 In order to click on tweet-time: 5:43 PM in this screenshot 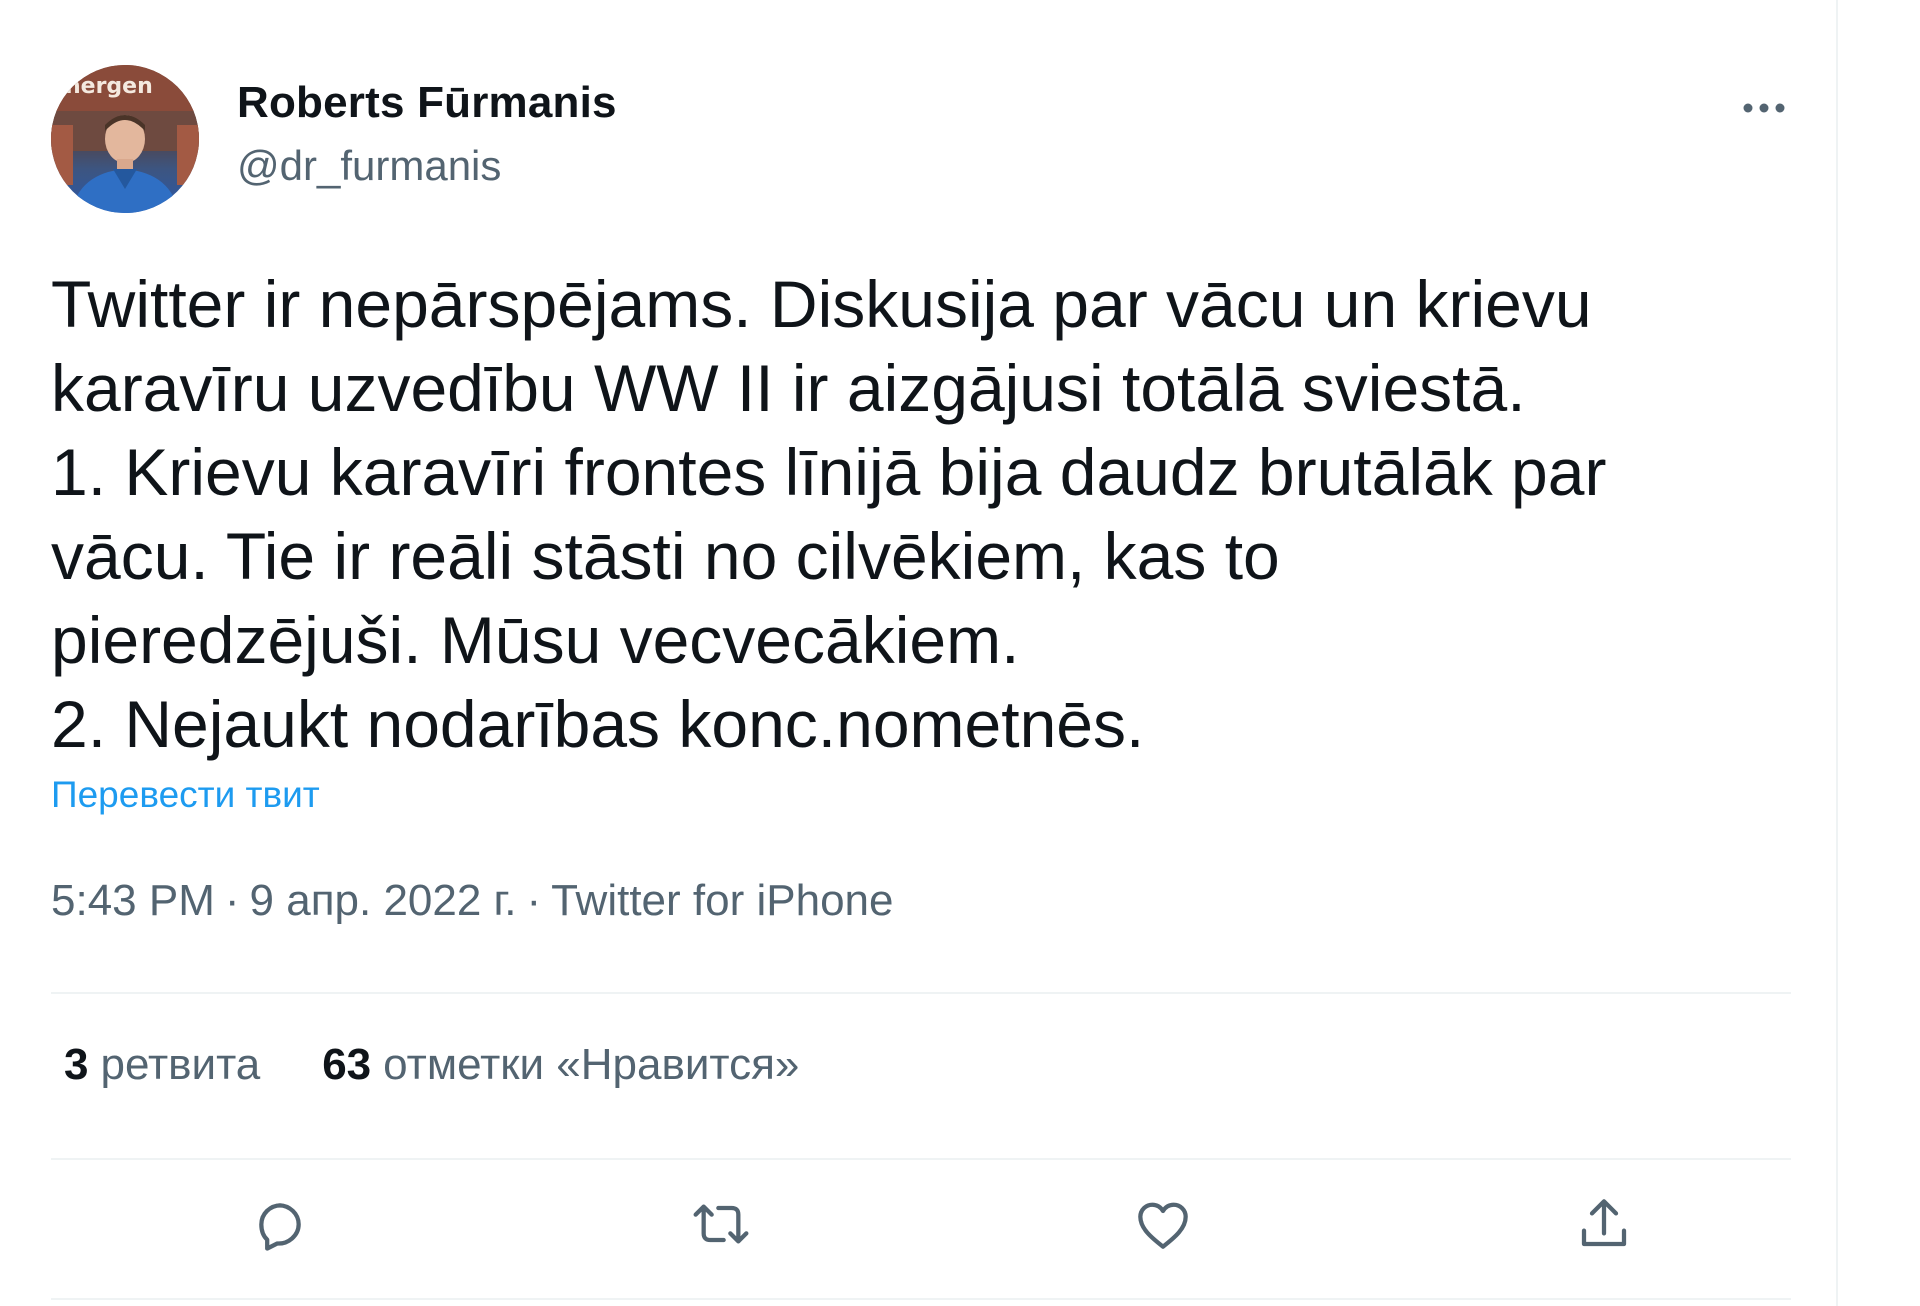, I will do `click(133, 900)`.